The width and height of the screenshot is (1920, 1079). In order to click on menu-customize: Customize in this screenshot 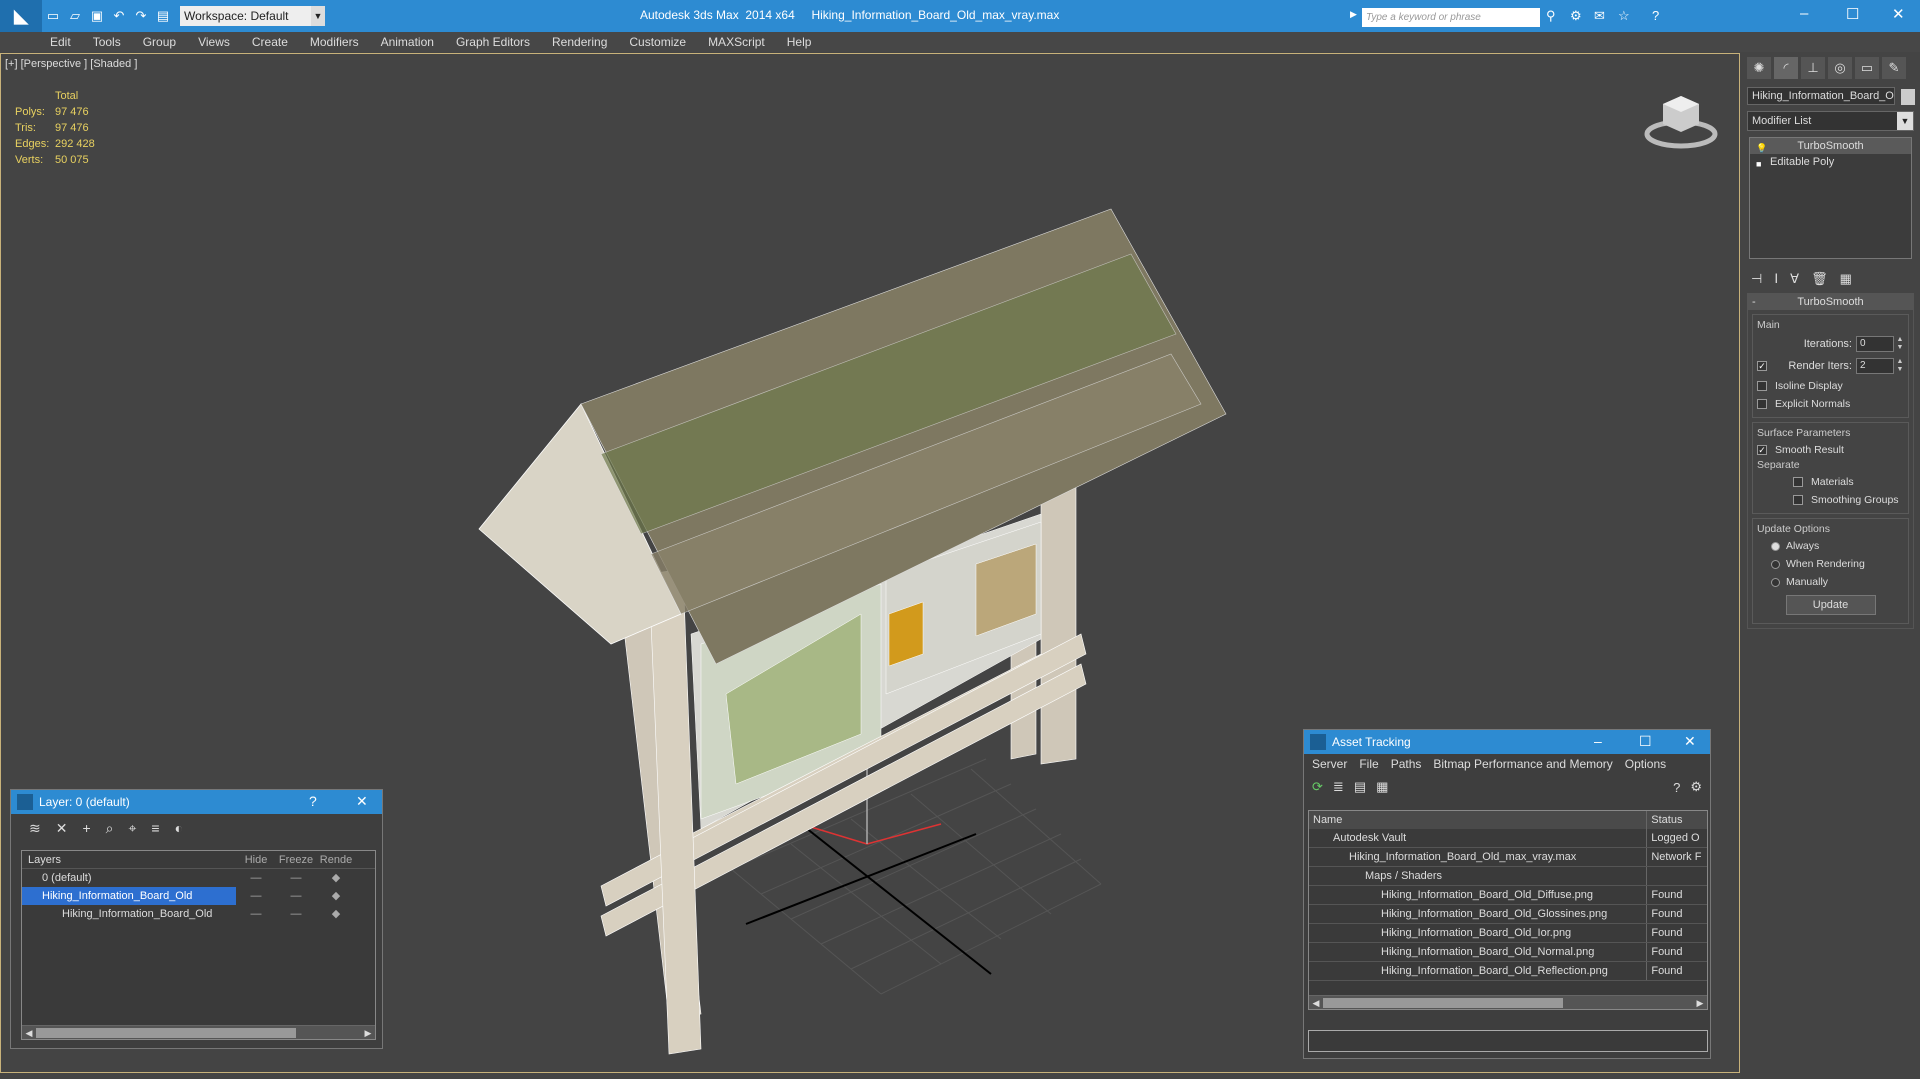, I will do `click(657, 42)`.